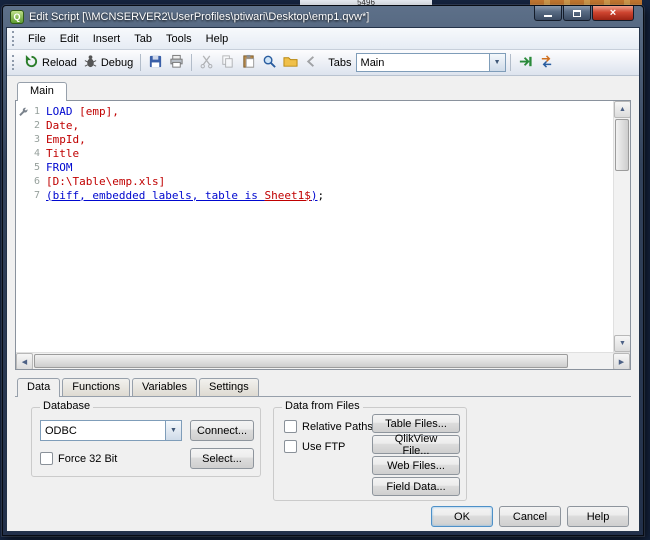 The height and width of the screenshot is (540, 650). I want to click on cancel-button: Cancel, so click(530, 516).